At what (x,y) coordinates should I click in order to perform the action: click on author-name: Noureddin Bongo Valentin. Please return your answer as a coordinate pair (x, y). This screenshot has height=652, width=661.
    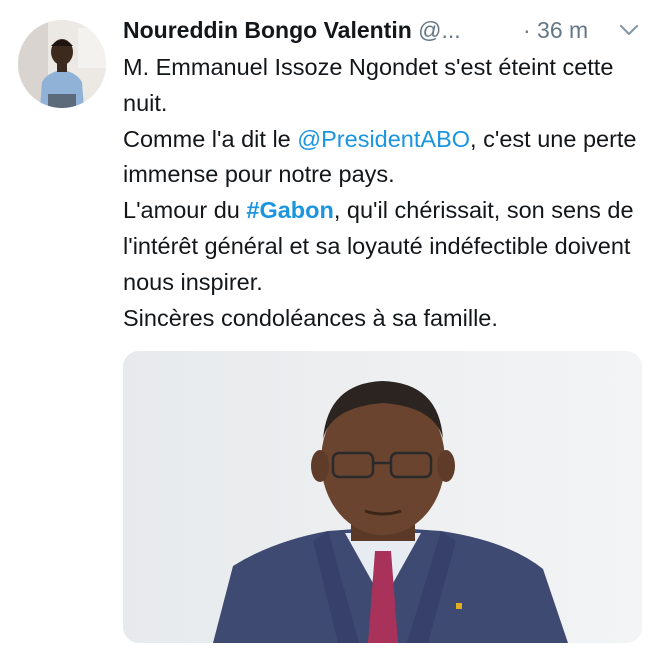
    Looking at the image, I should click on (267, 30).